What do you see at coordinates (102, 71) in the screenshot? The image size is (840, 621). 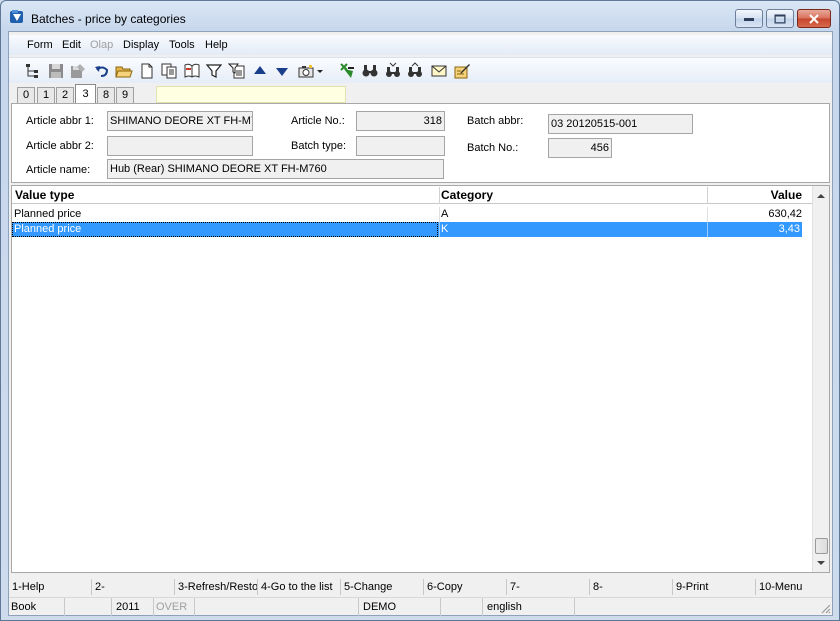 I see `undo-icon` at bounding box center [102, 71].